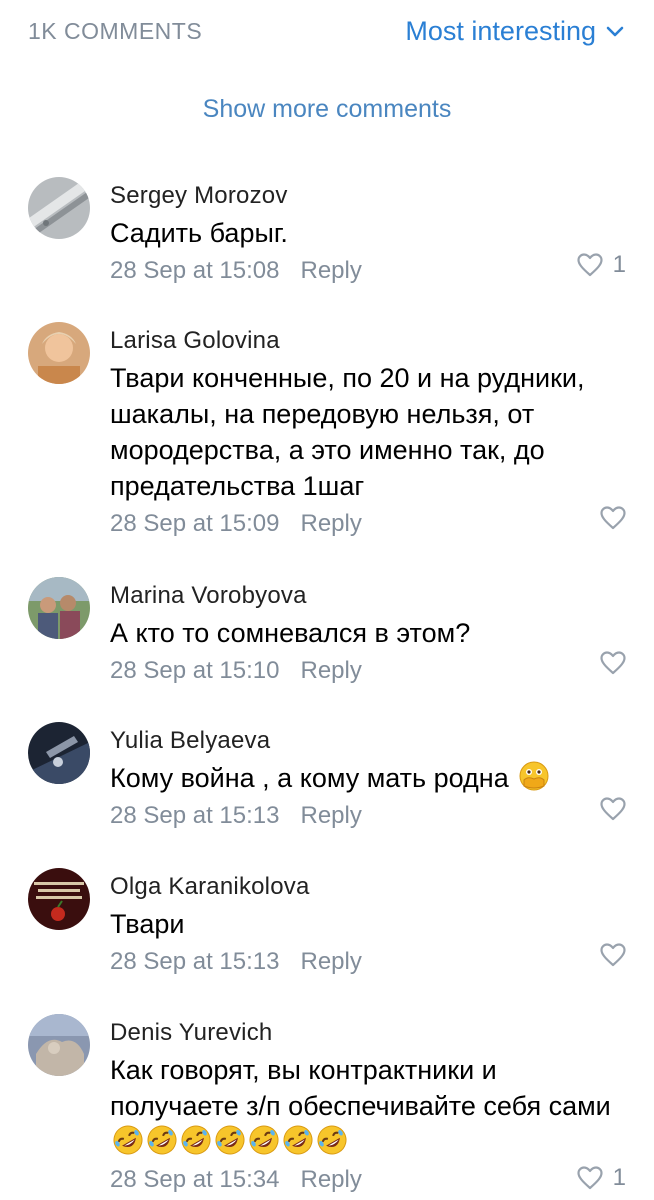 The image size is (654, 1200). Describe the element at coordinates (365, 741) in the screenshot. I see `comment-author: Yulia Belyaeva` at that location.